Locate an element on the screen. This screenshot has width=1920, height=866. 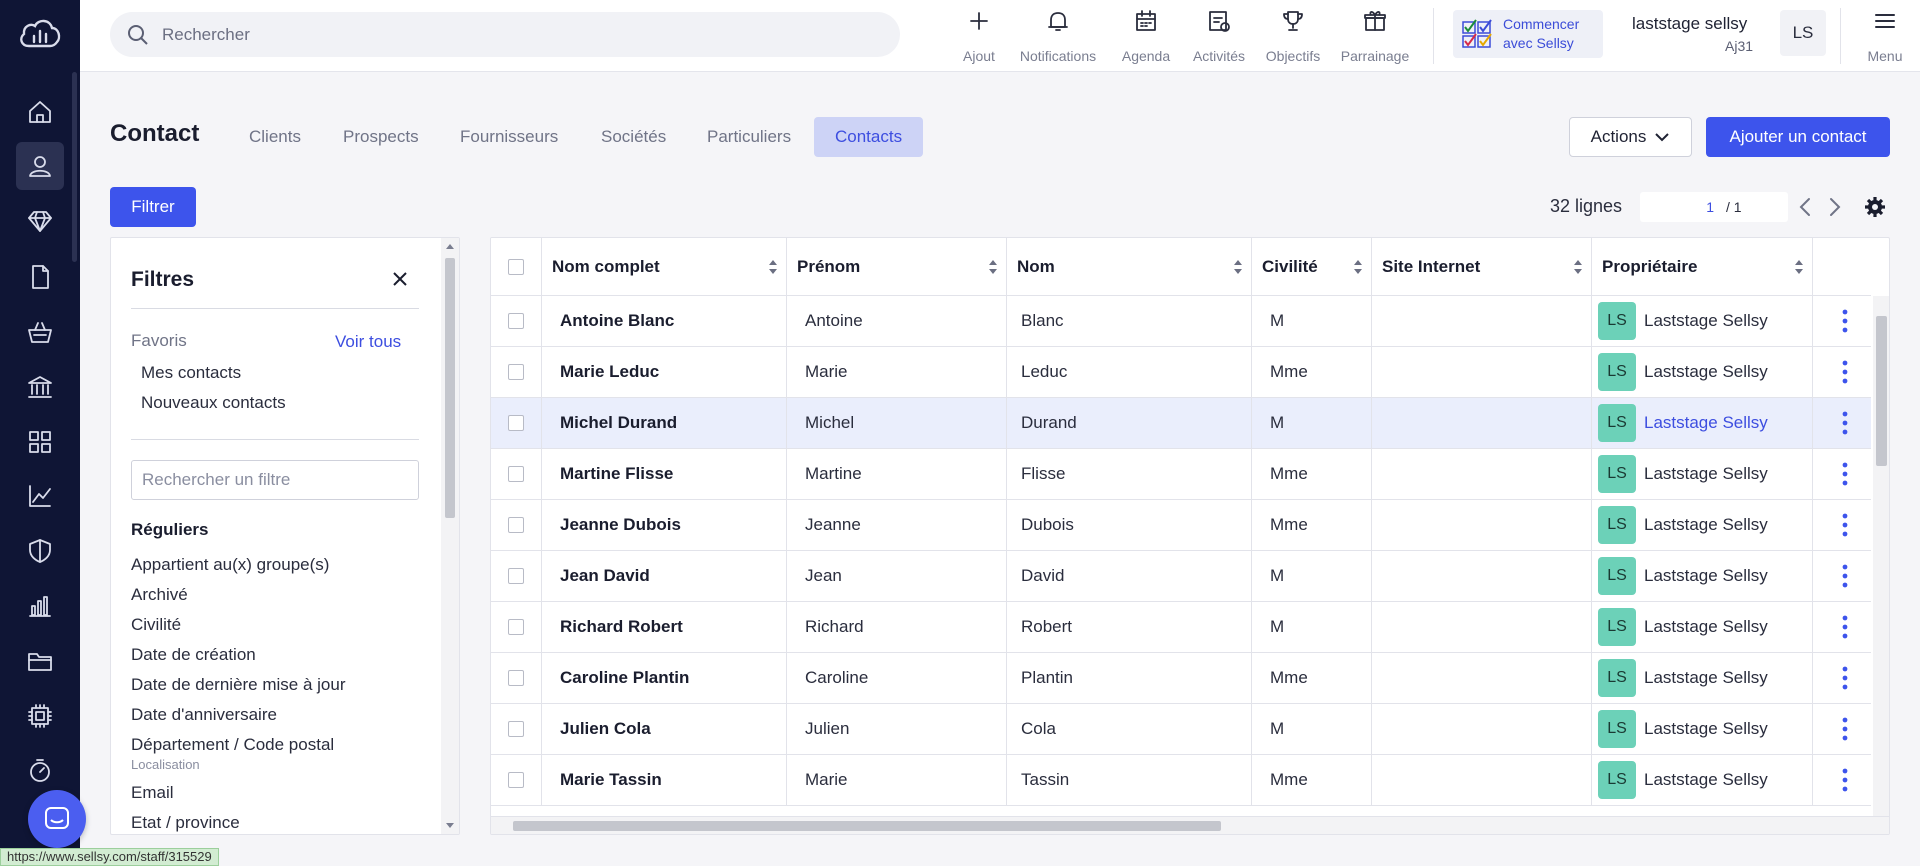
previous-page-button is located at coordinates (1805, 207).